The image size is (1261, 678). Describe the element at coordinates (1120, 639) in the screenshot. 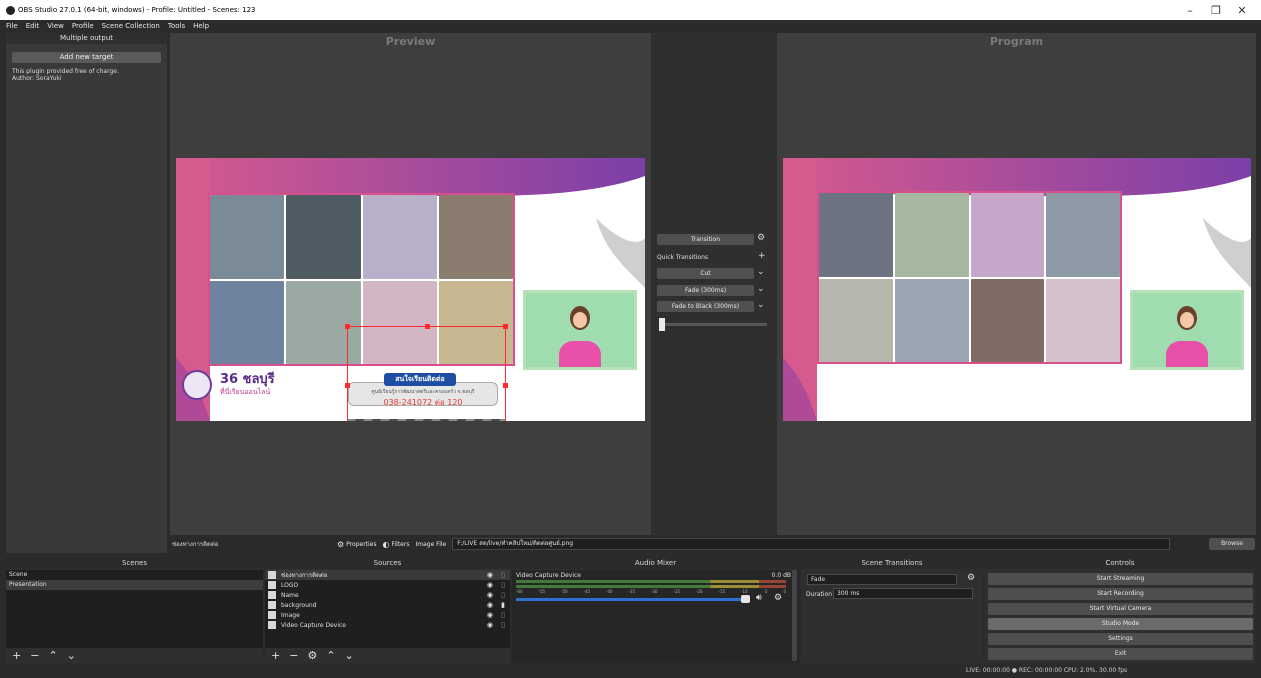

I see `settings-button: Settings` at that location.